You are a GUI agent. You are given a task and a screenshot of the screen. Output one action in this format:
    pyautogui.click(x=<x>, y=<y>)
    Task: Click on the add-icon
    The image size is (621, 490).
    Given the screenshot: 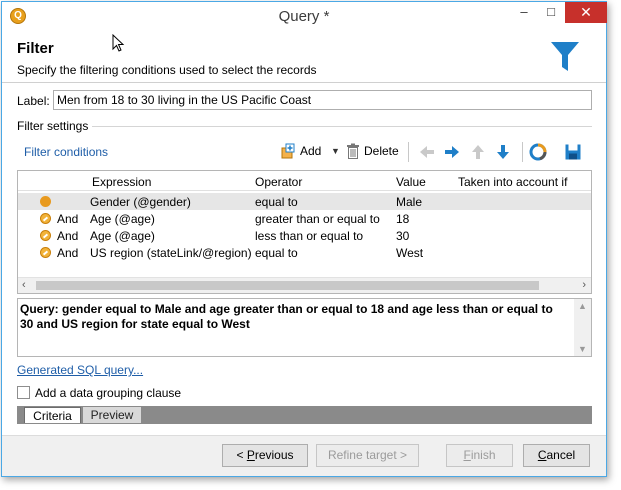 What is the action you would take?
    pyautogui.click(x=288, y=151)
    